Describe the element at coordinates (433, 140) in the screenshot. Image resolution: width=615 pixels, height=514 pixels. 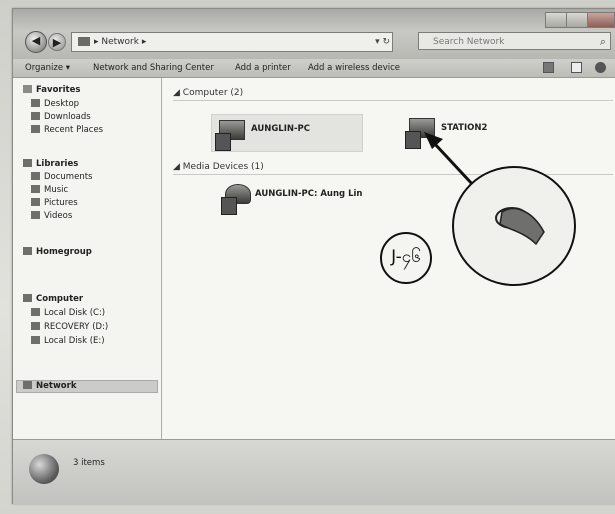
I see `arrow-head` at that location.